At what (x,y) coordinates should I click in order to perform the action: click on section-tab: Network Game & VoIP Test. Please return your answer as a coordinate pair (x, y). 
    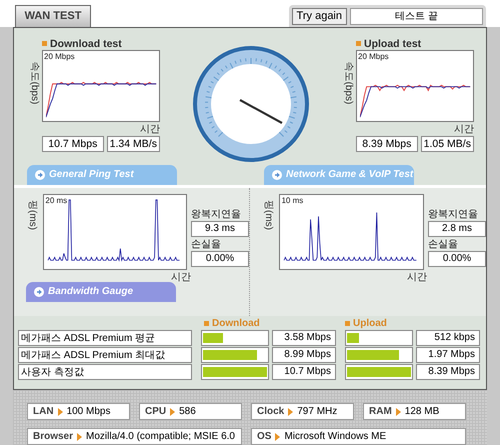
    Looking at the image, I should click on (339, 174).